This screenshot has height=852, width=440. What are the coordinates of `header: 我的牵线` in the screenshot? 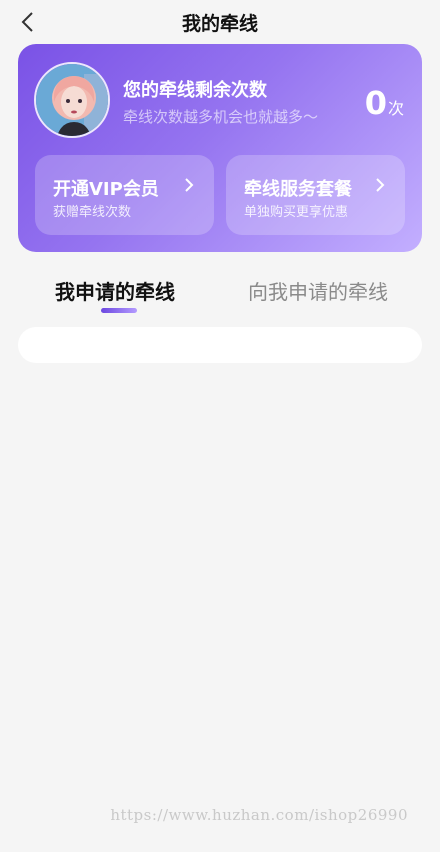 It's located at (220, 22).